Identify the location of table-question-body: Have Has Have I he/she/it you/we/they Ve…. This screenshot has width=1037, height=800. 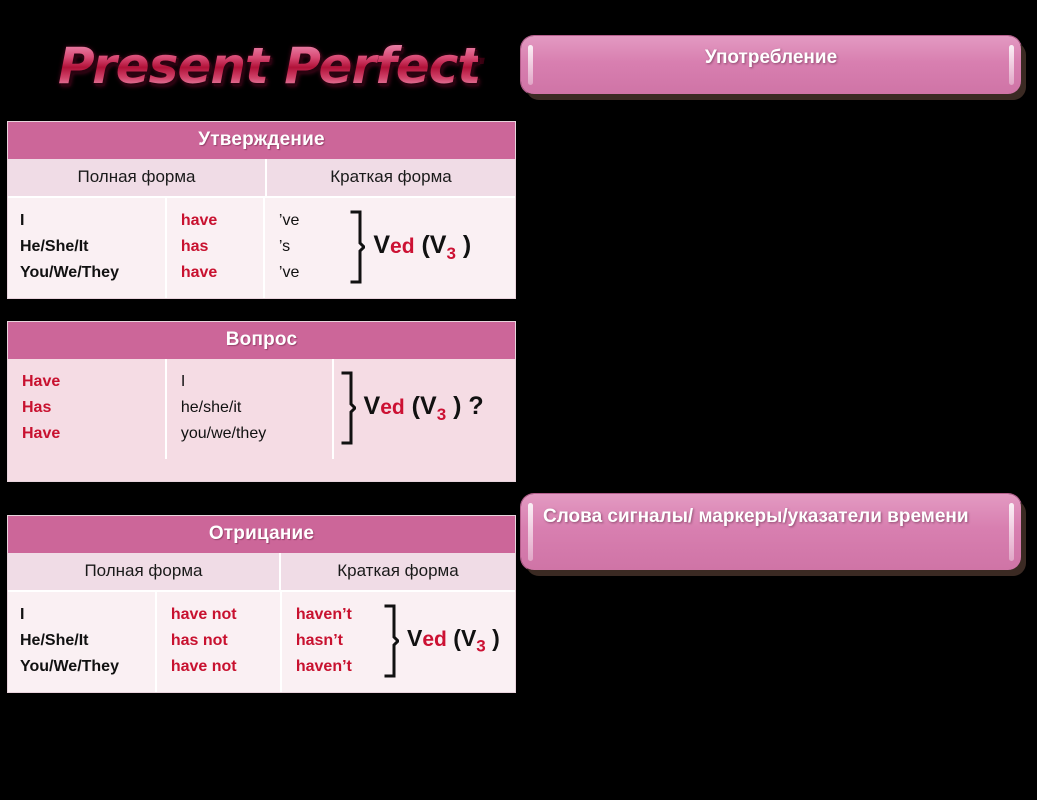
(261, 420).